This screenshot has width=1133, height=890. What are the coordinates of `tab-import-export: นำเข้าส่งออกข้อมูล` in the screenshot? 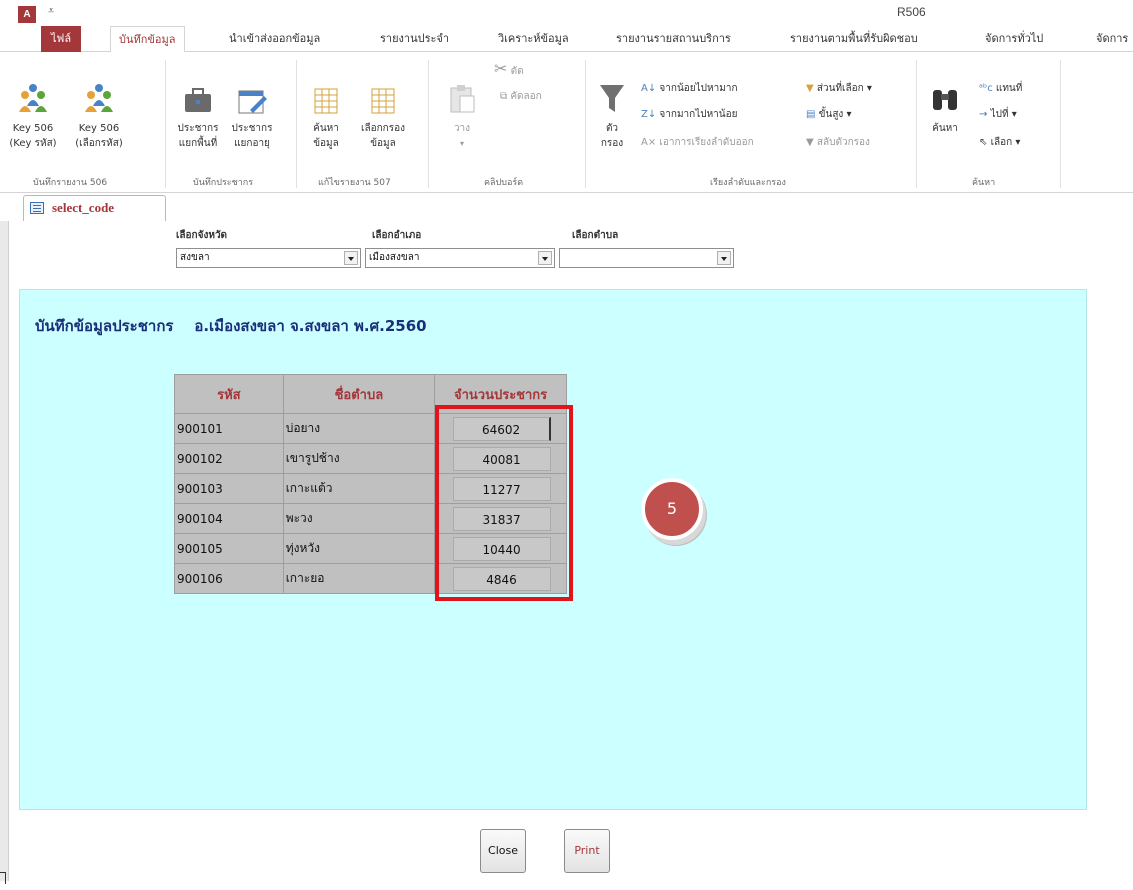 It's located at (274, 39).